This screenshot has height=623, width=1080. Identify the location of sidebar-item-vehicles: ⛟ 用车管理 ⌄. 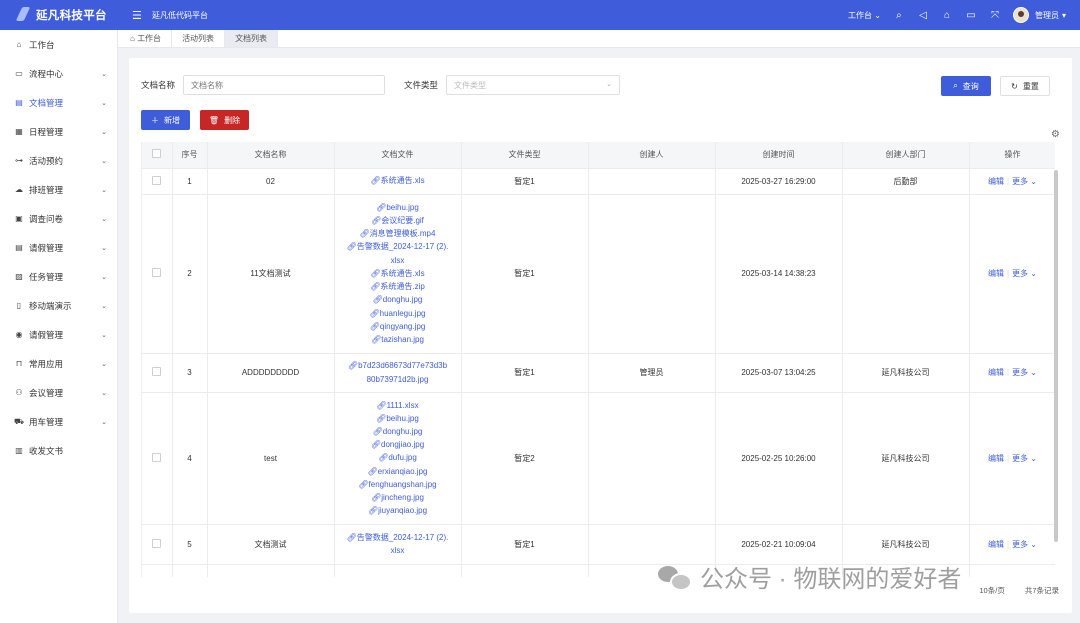
(58, 421).